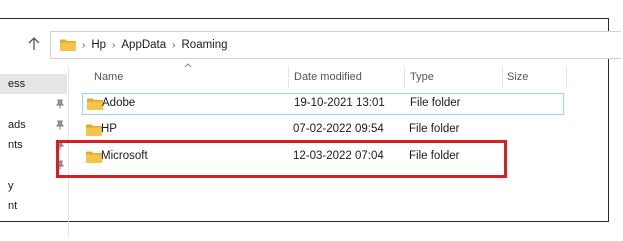  I want to click on sidebar-item-label: ads, so click(17, 125).